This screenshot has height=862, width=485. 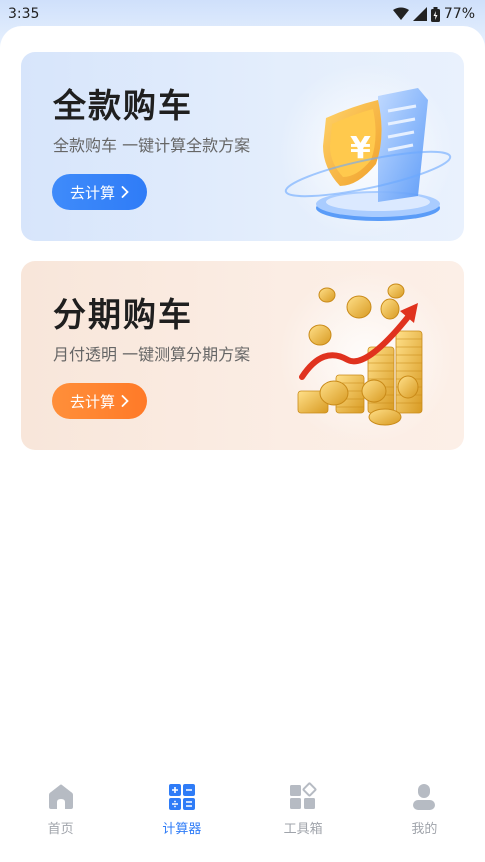 What do you see at coordinates (366, 357) in the screenshot?
I see `coins-growth-illustration` at bounding box center [366, 357].